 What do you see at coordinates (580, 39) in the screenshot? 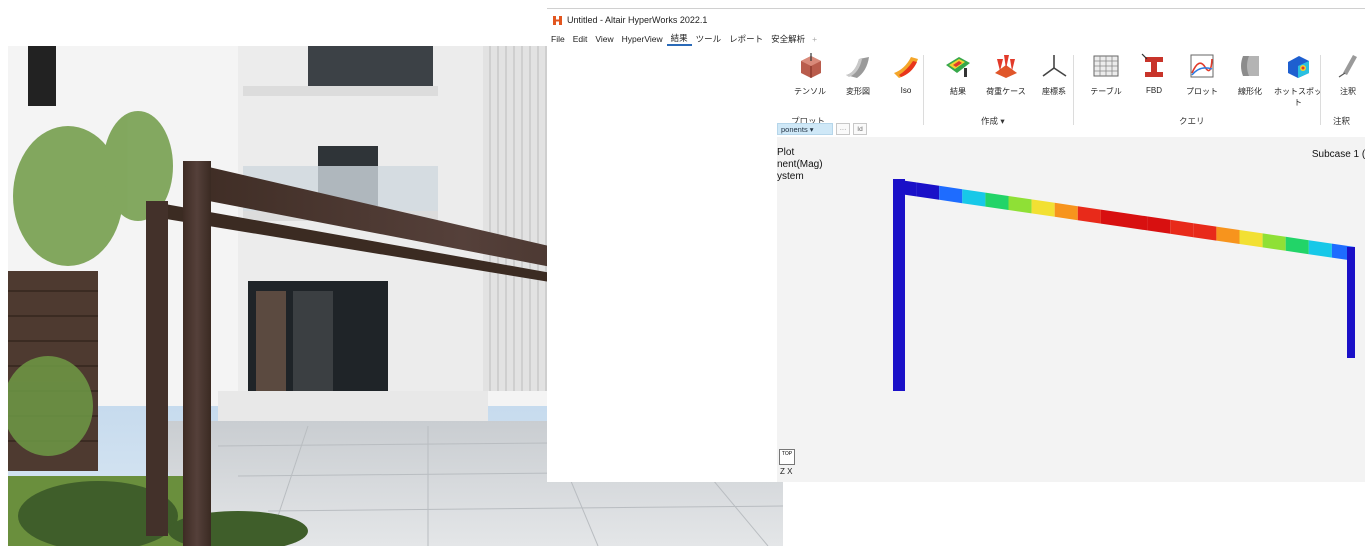
I see `menu-edit: Edit` at bounding box center [580, 39].